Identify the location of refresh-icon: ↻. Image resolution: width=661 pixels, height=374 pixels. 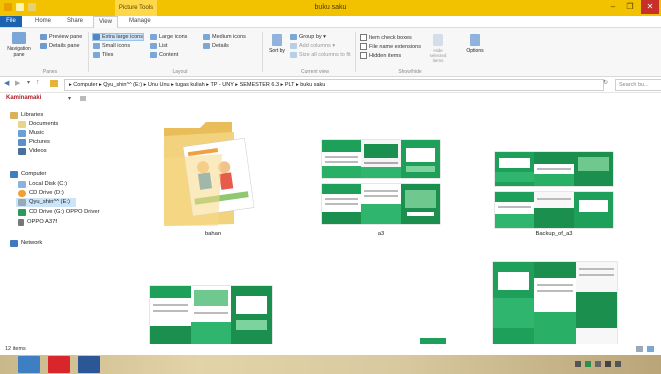
(605, 82).